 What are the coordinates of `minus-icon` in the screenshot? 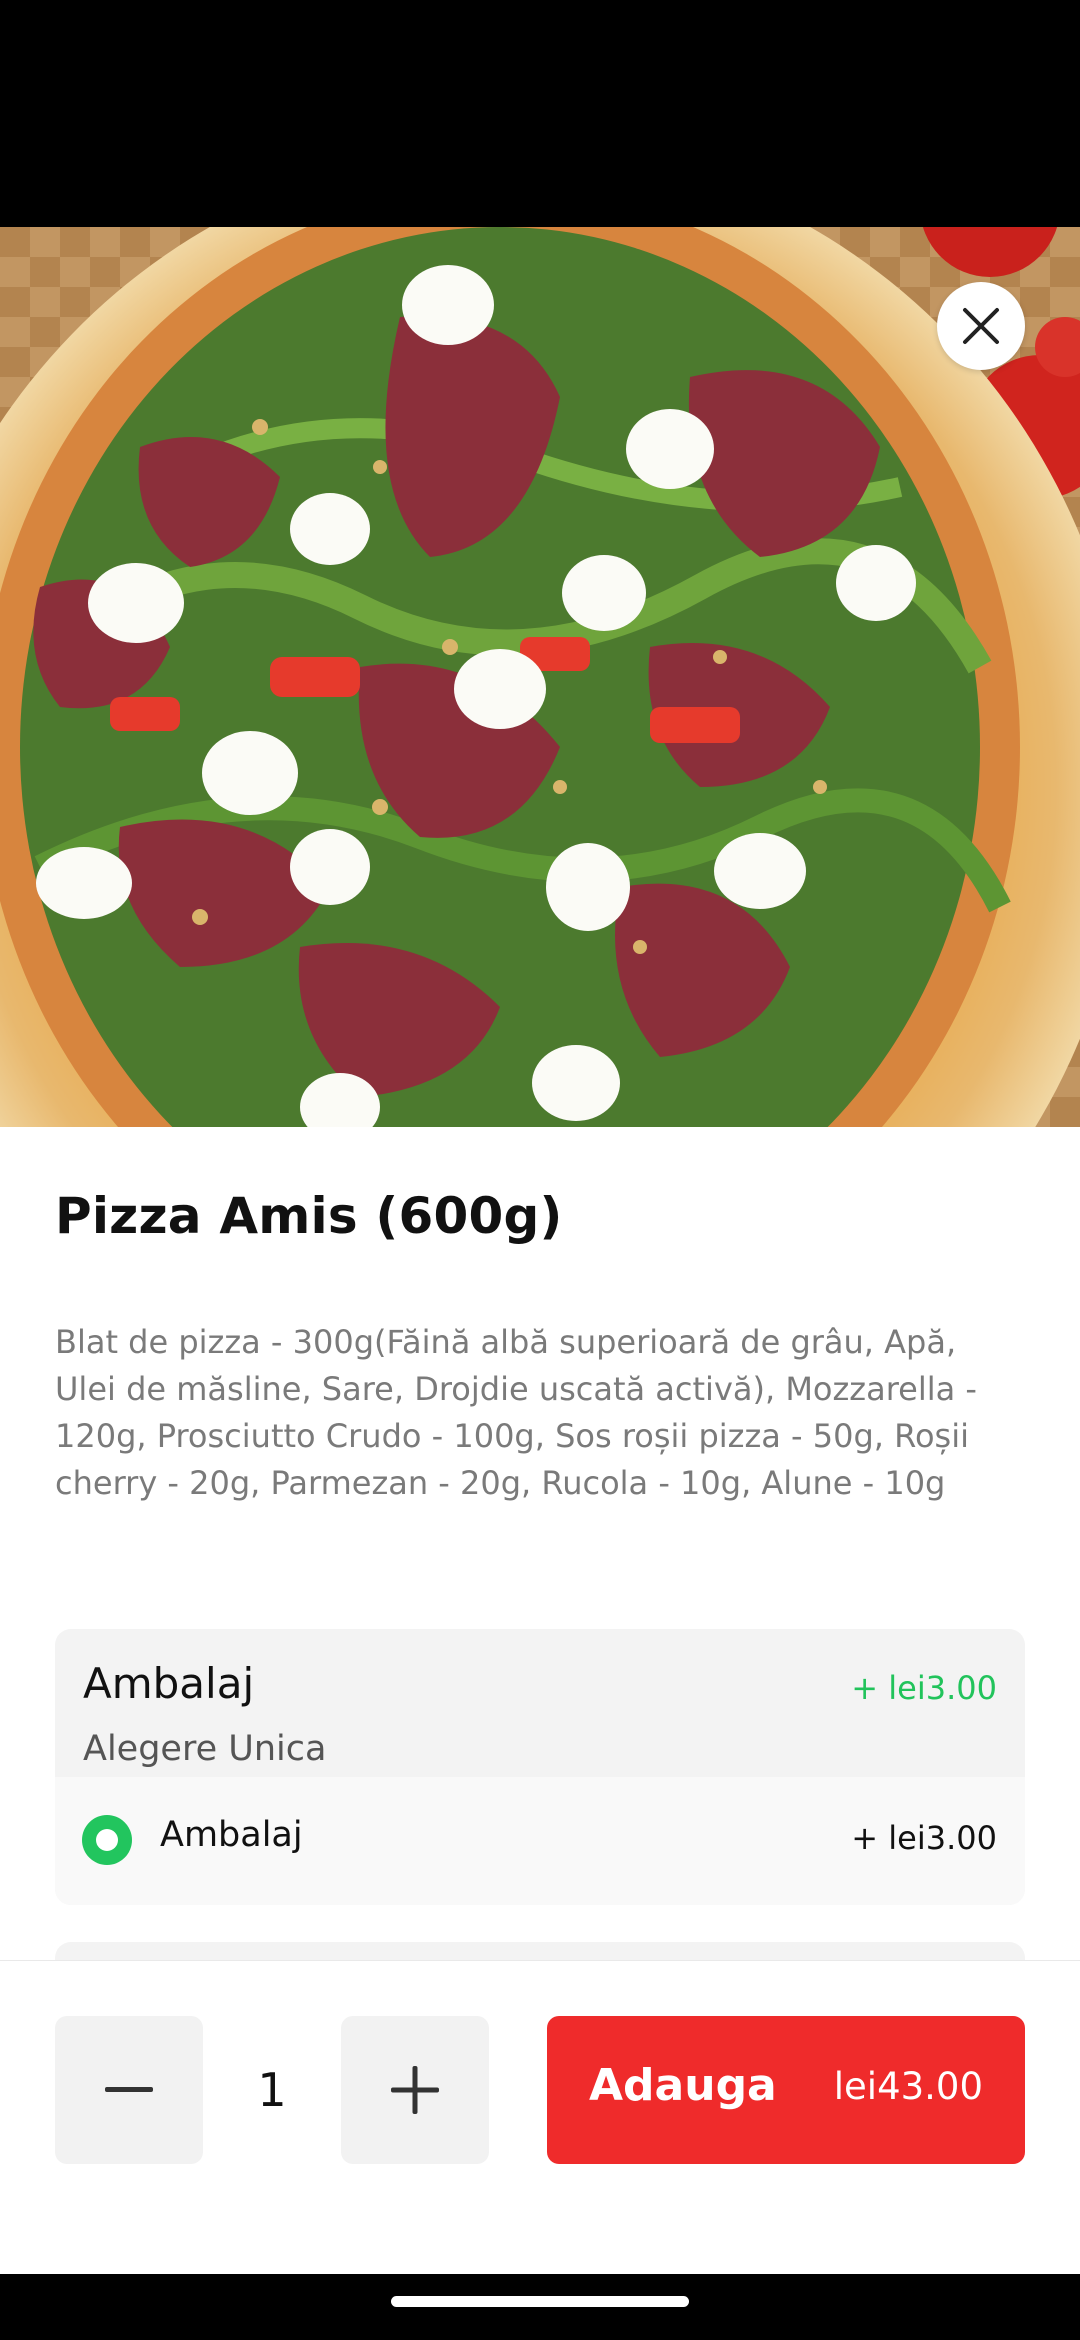 It's located at (129, 2089).